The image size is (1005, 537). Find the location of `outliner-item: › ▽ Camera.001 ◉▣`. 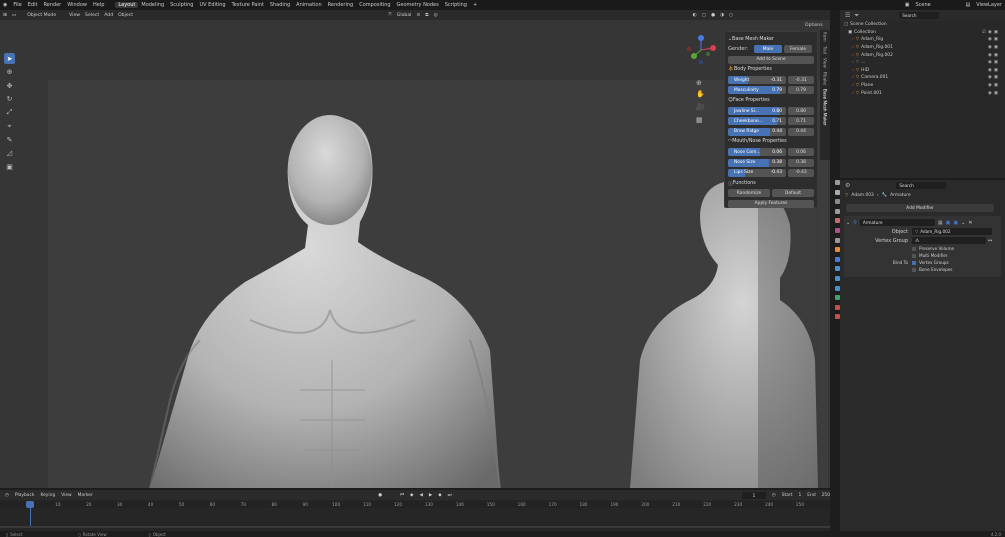

outliner-item: › ▽ Camera.001 ◉▣ is located at coordinates (922, 78).